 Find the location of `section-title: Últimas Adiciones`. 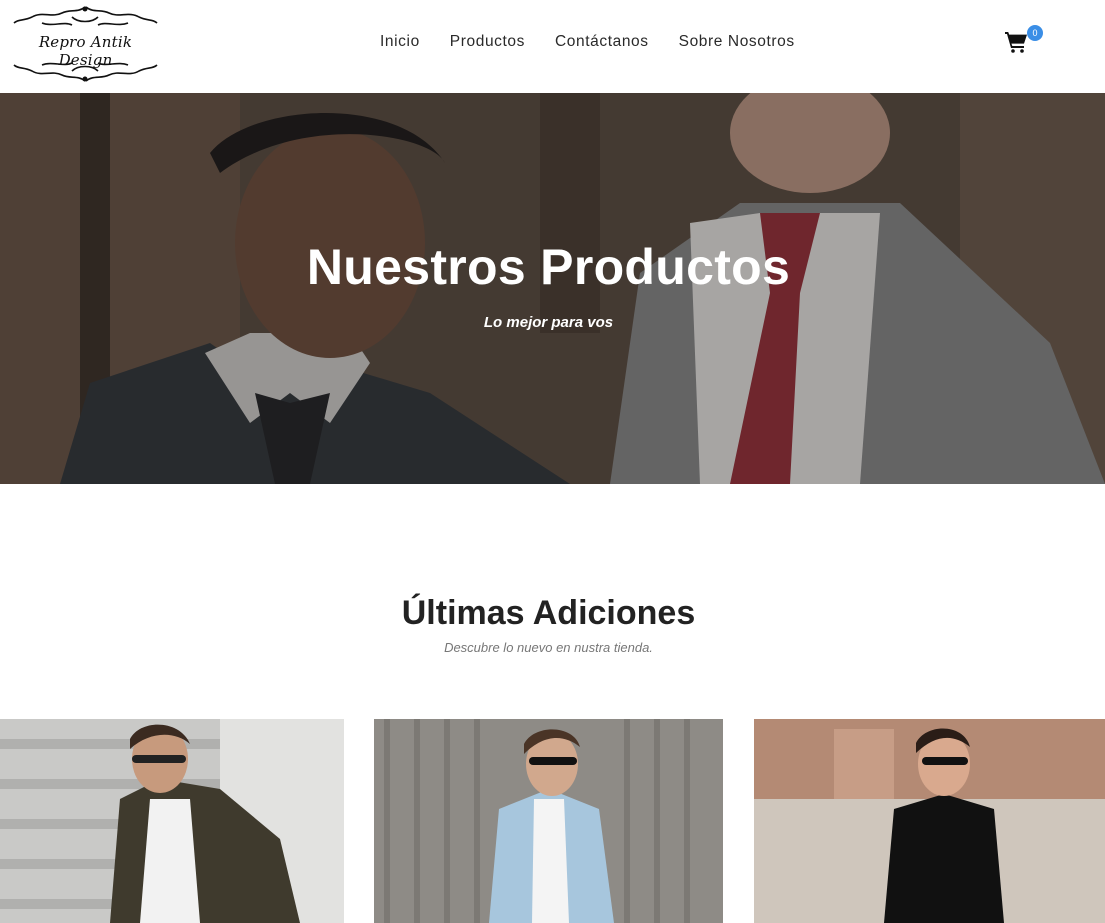

section-title: Últimas Adiciones is located at coordinates (548, 613).